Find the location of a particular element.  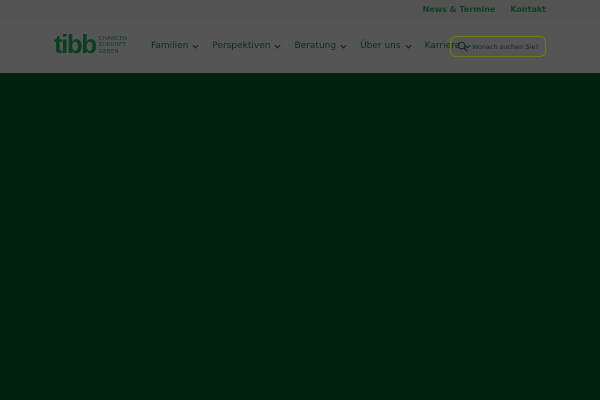

top-links: News & Termine Kontakt is located at coordinates (484, 10).